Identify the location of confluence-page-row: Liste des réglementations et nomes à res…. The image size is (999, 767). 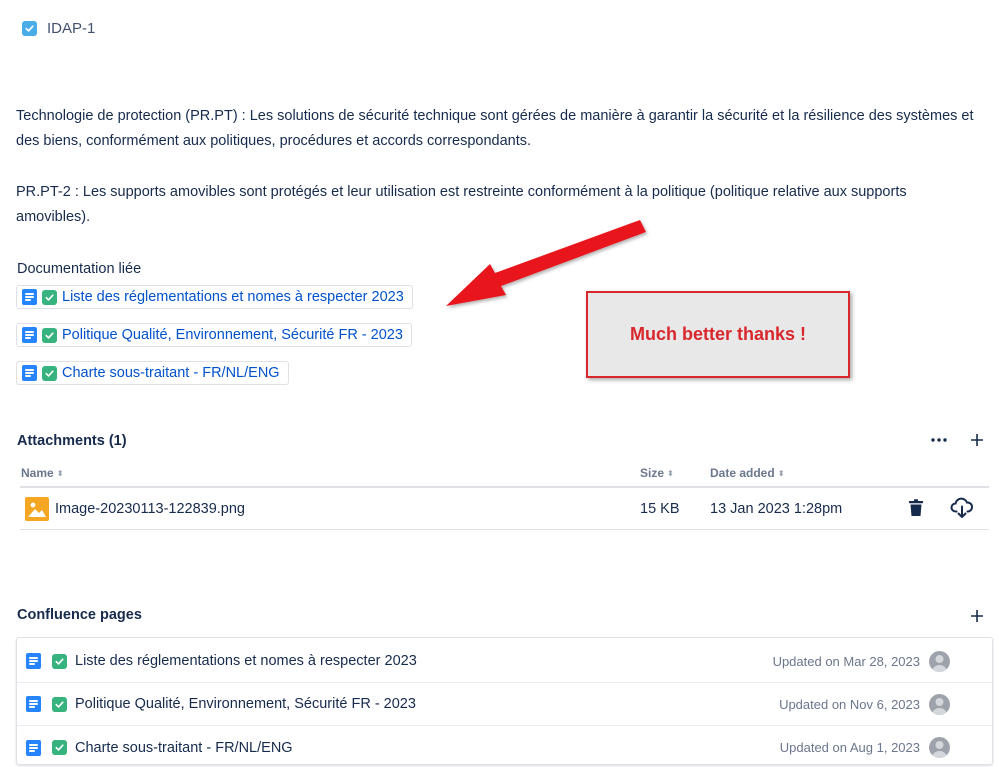
(504, 661).